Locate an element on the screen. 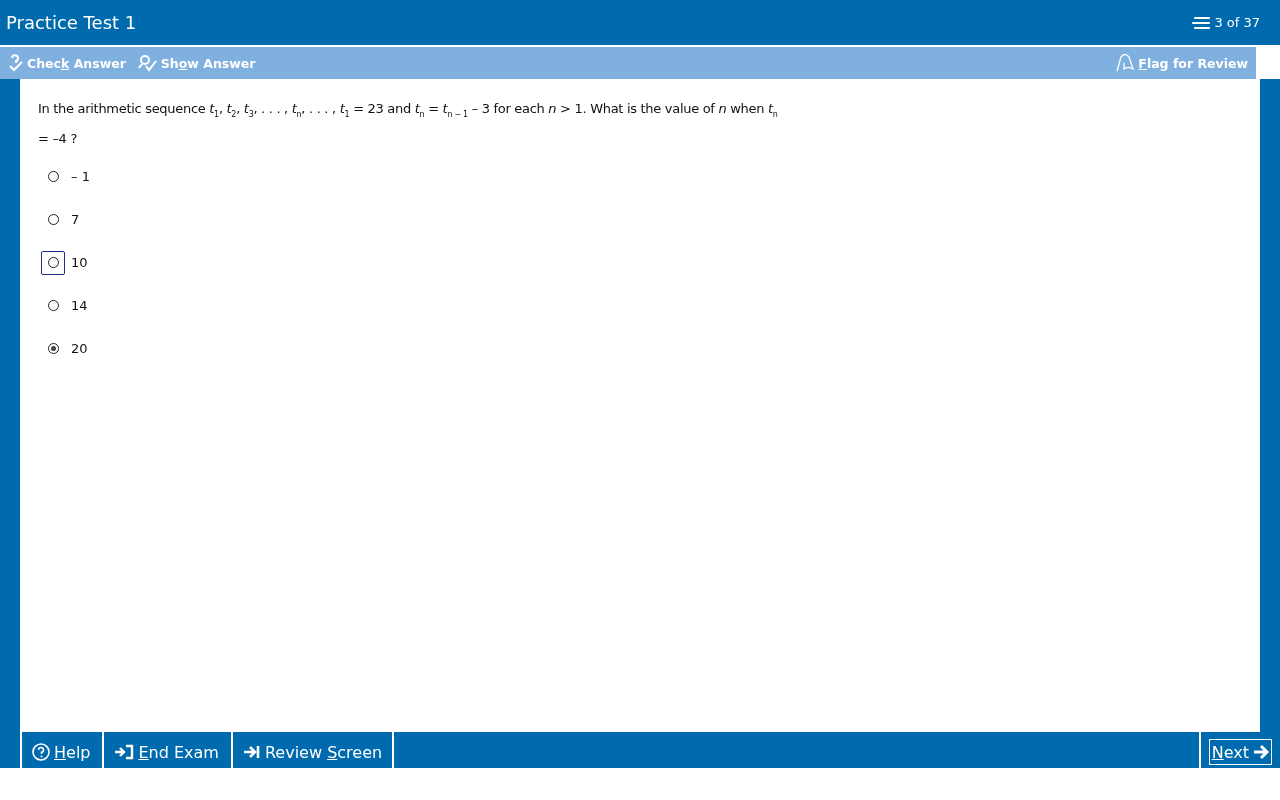 Image resolution: width=1280 pixels, height=800 pixels. list-icon is located at coordinates (1201, 22).